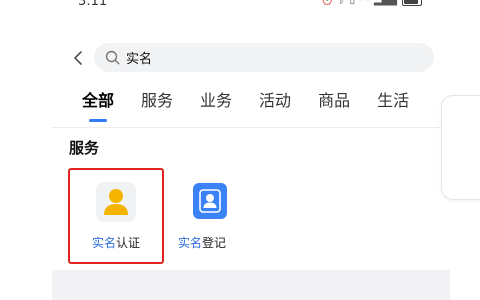 The width and height of the screenshot is (480, 300). I want to click on tabs-divider, so click(251, 127).